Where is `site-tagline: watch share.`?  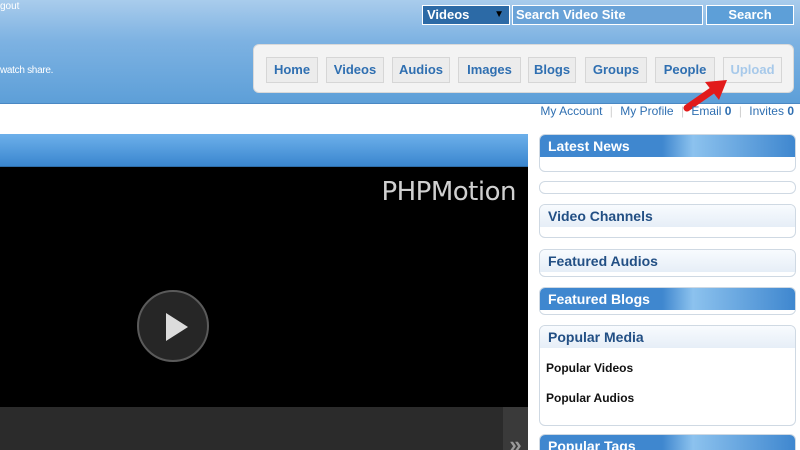
site-tagline: watch share. is located at coordinates (27, 70).